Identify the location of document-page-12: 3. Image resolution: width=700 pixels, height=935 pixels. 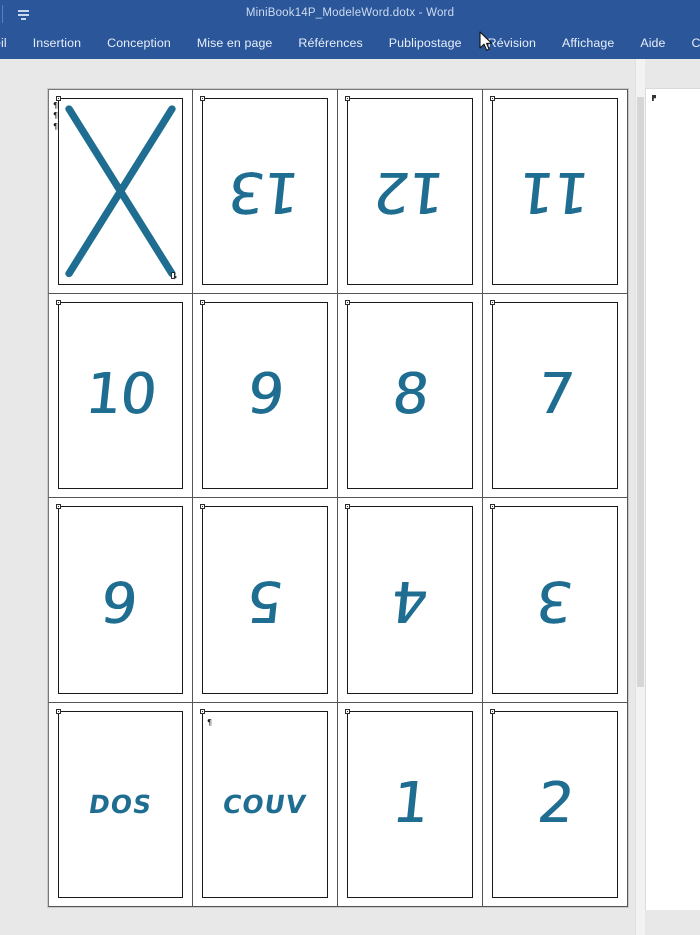
(555, 600).